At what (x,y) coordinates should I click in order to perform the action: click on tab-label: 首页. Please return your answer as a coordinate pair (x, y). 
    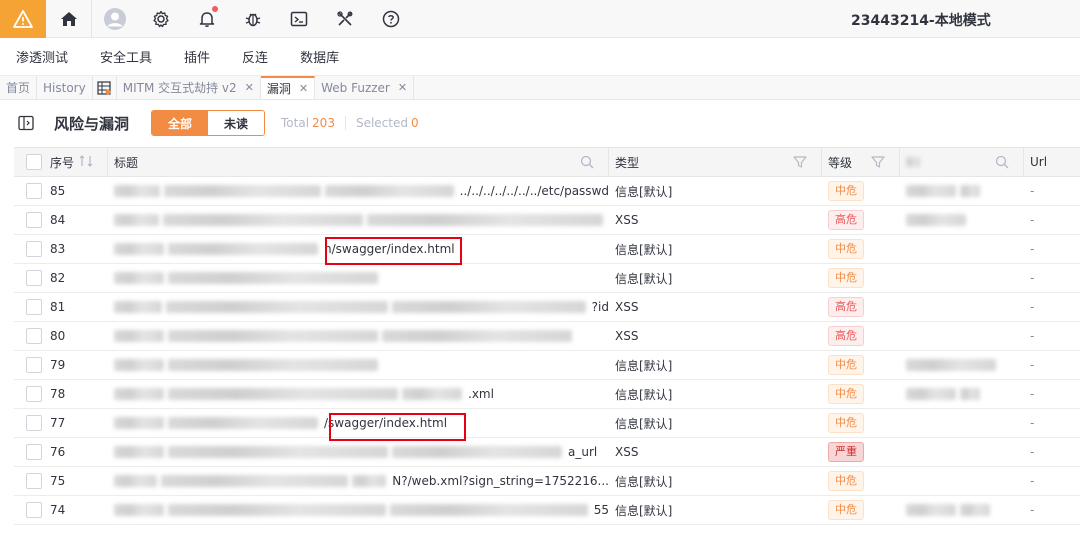
    Looking at the image, I should click on (18, 88).